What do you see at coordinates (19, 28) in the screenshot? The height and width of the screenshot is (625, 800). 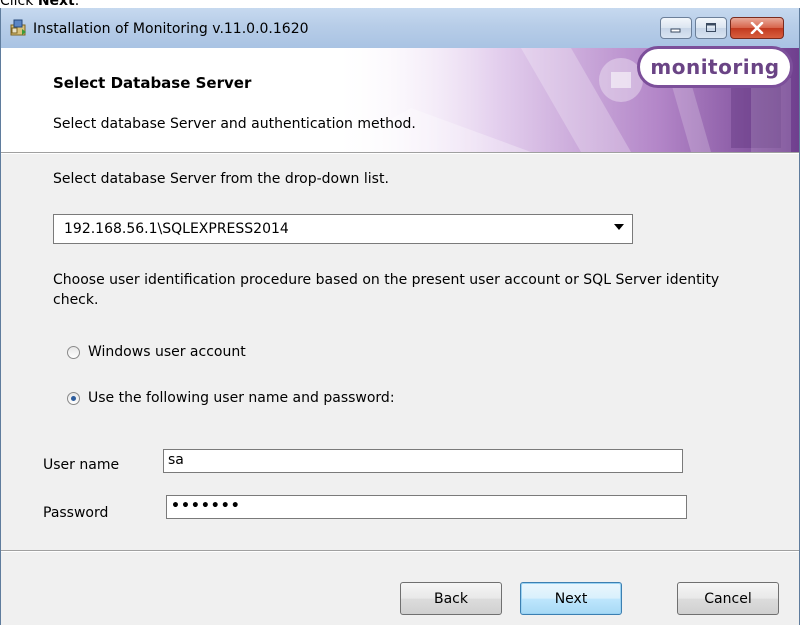 I see `installer-icon` at bounding box center [19, 28].